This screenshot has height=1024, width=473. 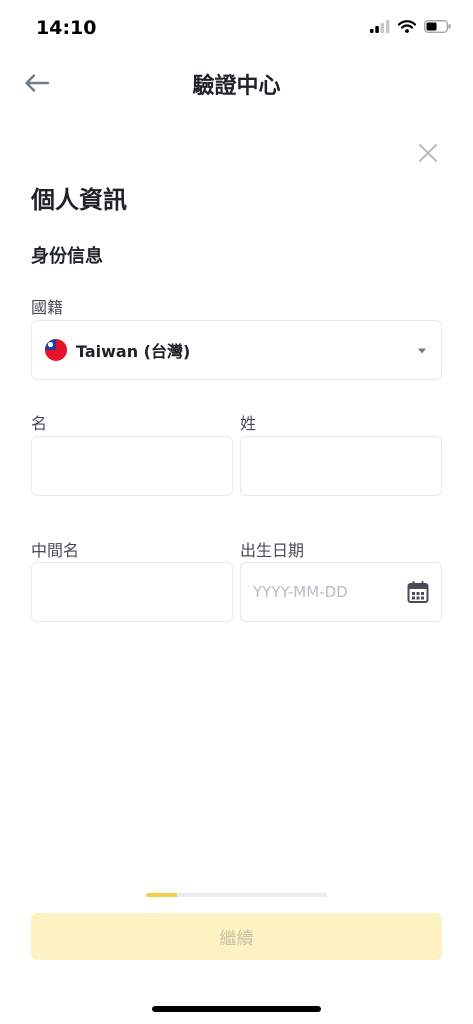 I want to click on middle-name-label: 中間名, so click(x=55, y=550).